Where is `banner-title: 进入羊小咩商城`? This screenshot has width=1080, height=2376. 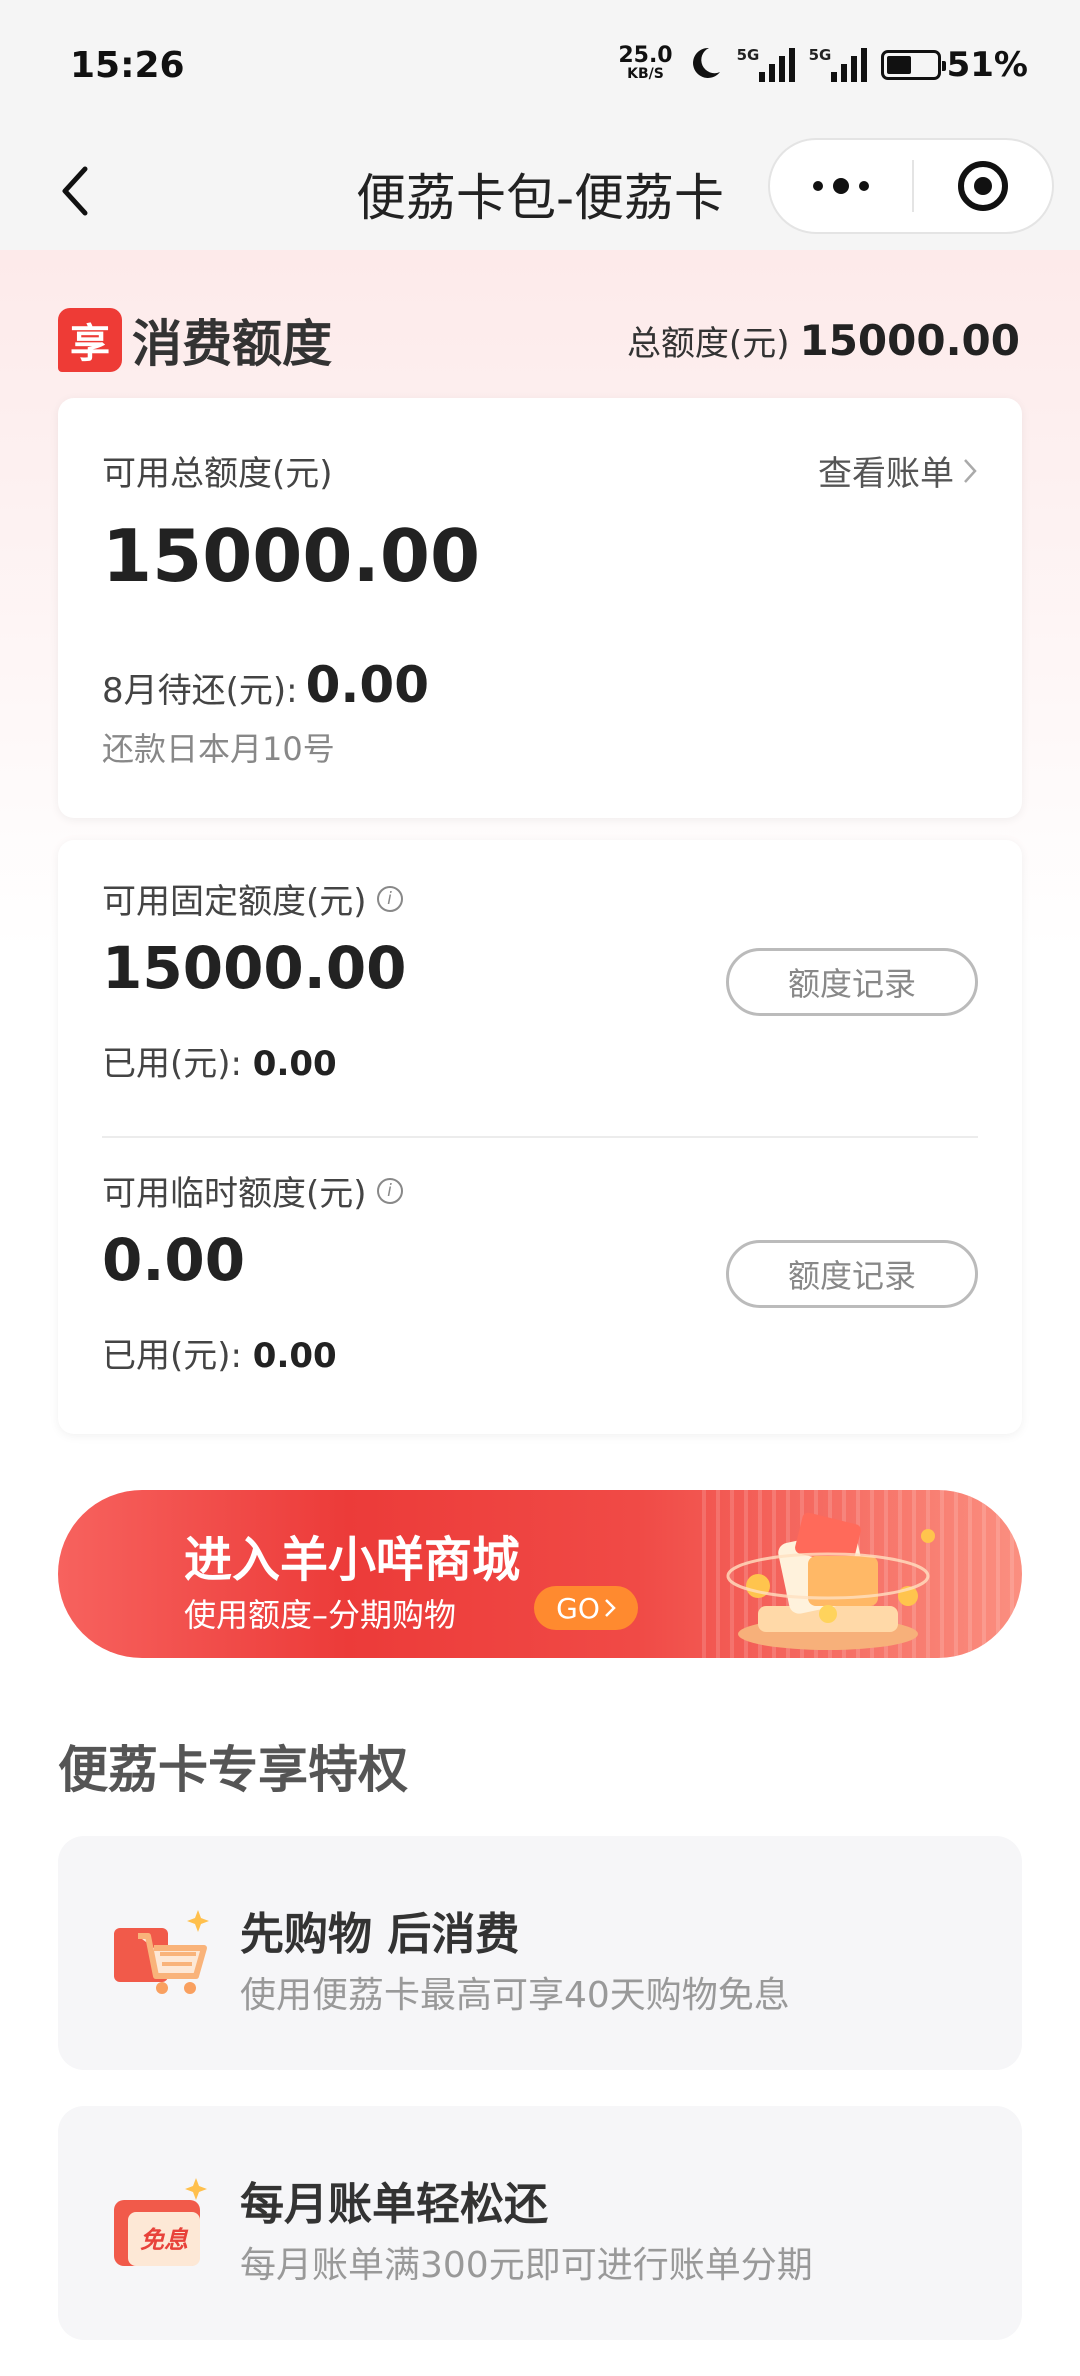 banner-title: 进入羊小咩商城 is located at coordinates (352, 1560).